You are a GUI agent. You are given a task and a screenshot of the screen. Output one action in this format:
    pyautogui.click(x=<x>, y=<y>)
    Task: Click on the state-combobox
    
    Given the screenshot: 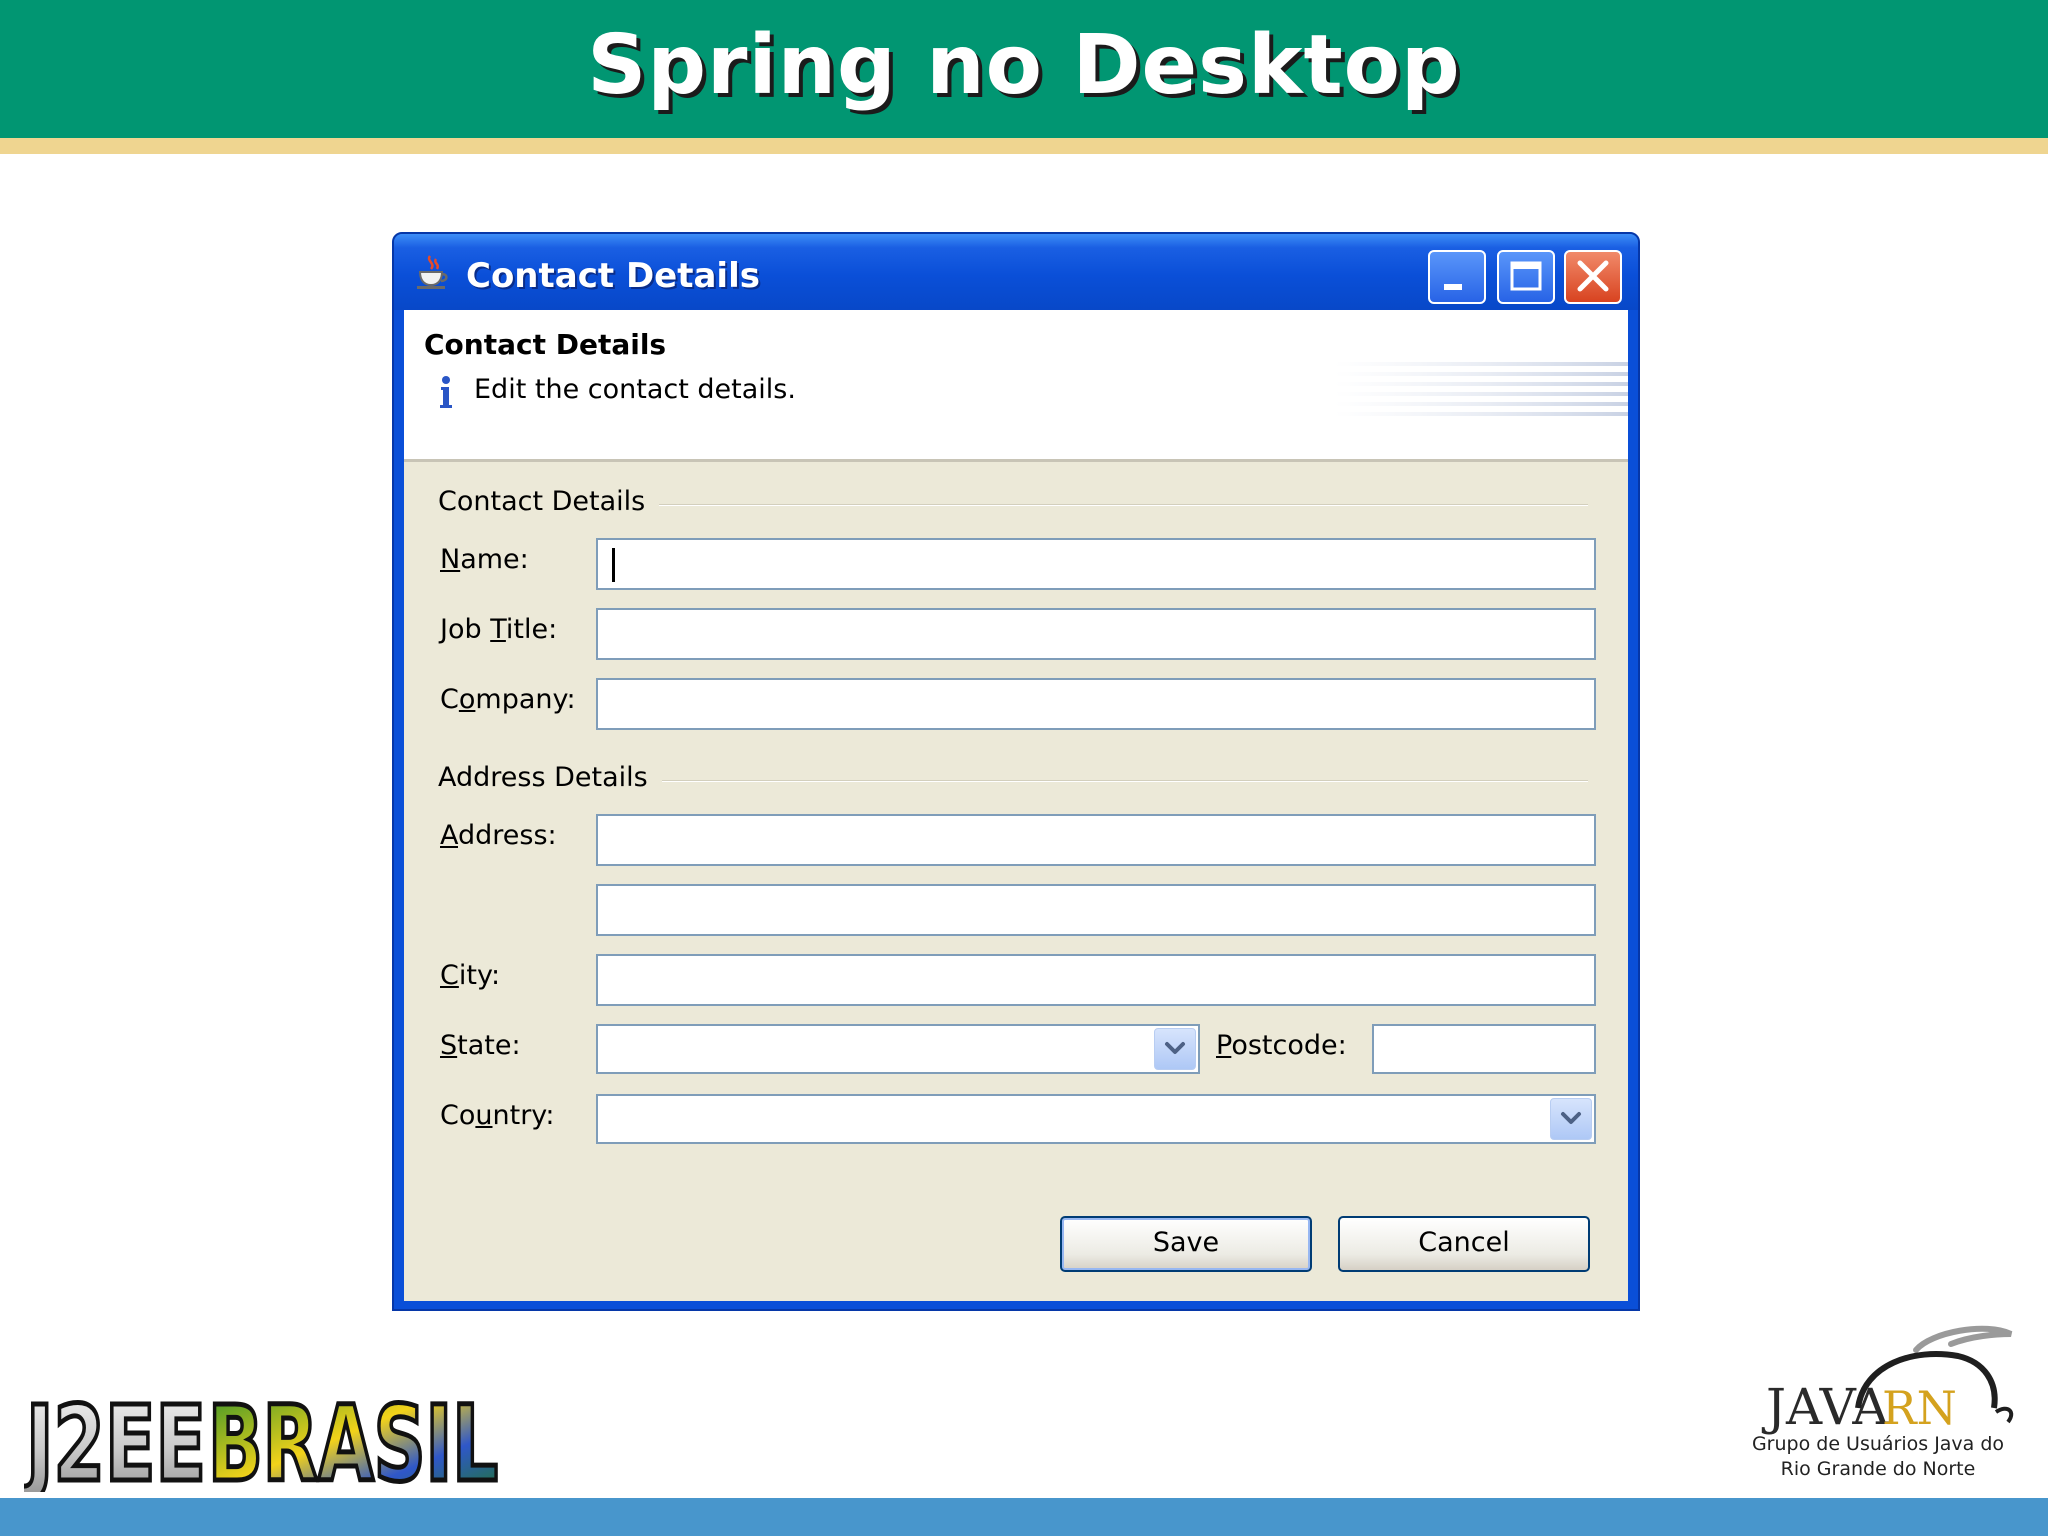 What is the action you would take?
    pyautogui.click(x=898, y=1049)
    